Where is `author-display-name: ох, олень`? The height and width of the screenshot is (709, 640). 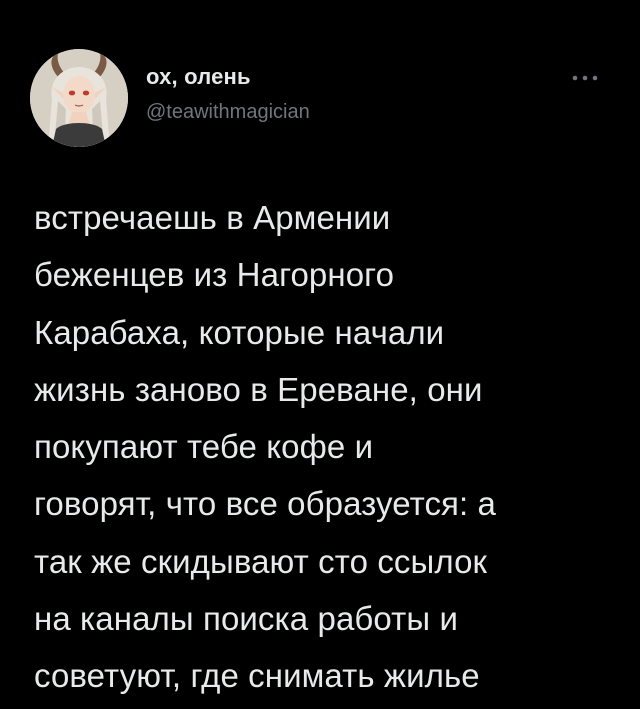
author-display-name: ох, олень is located at coordinates (198, 77).